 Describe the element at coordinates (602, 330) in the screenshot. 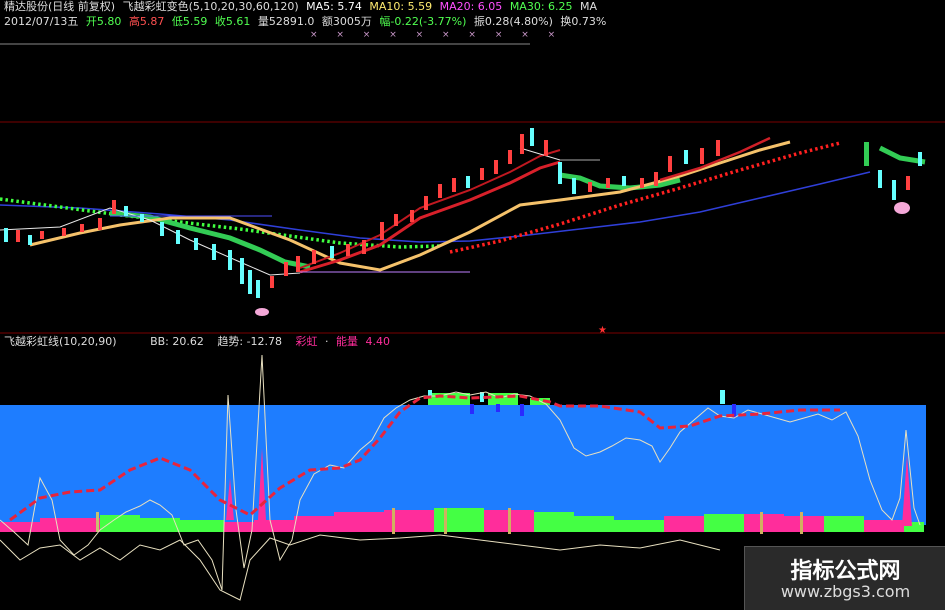

I see `marker-star: ★` at that location.